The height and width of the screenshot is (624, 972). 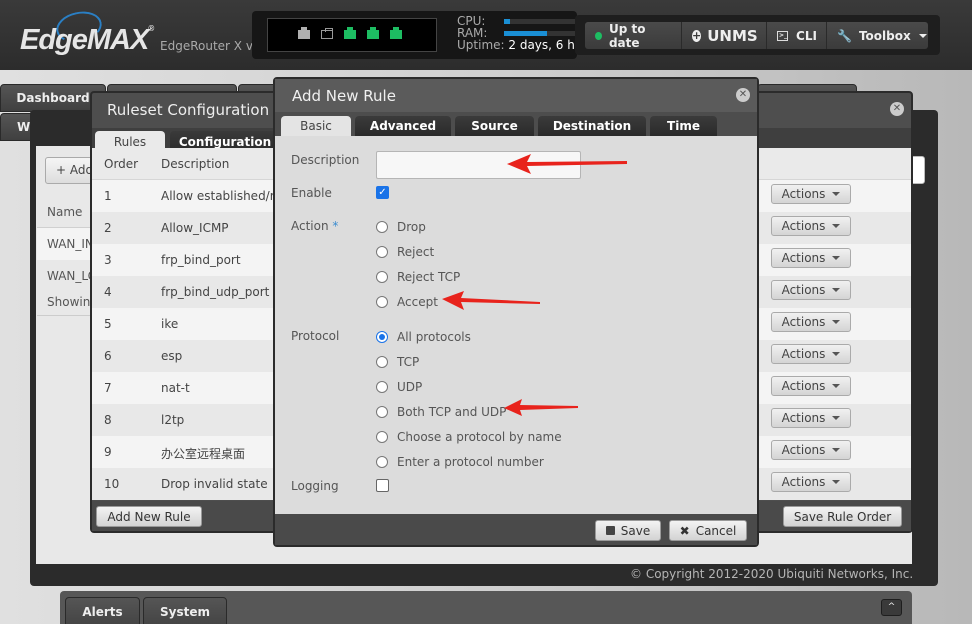 I want to click on annotation-arrow-icon, so click(x=491, y=300).